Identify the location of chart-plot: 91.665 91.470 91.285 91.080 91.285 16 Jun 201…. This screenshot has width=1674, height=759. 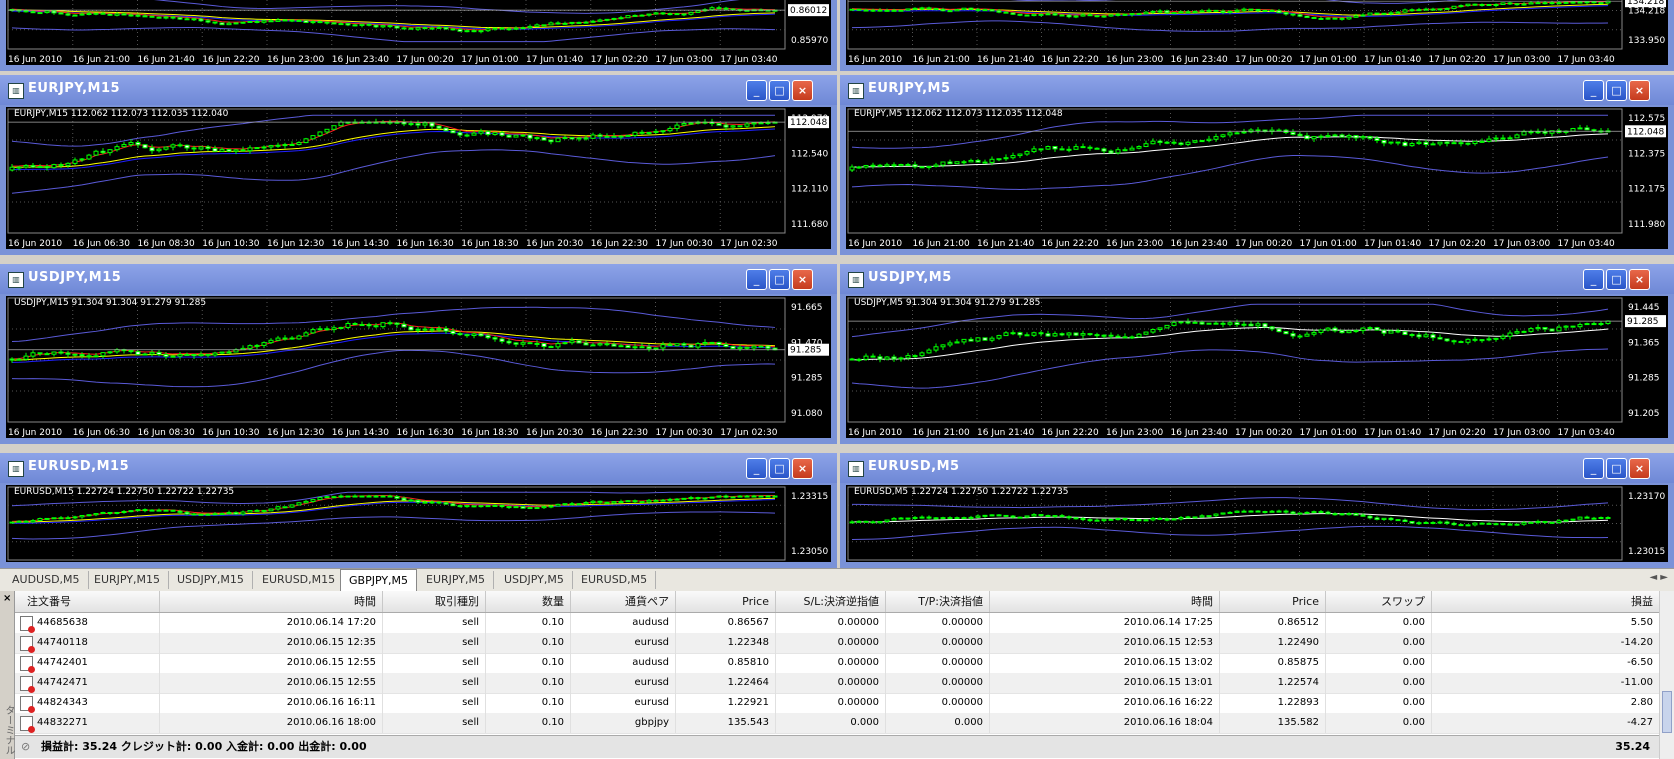
(418, 367).